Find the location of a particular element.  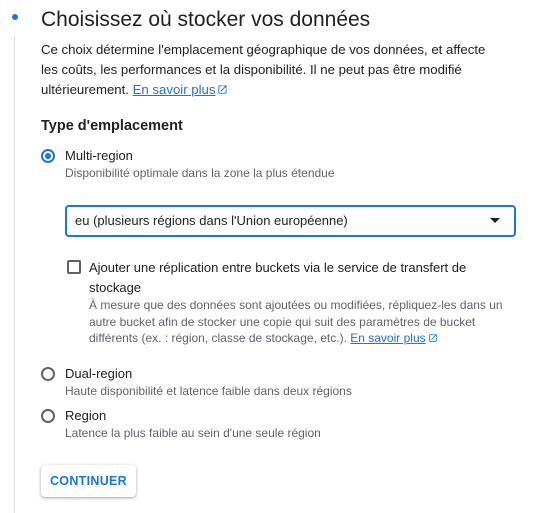

continue-button: CONTINUER is located at coordinates (88, 481).